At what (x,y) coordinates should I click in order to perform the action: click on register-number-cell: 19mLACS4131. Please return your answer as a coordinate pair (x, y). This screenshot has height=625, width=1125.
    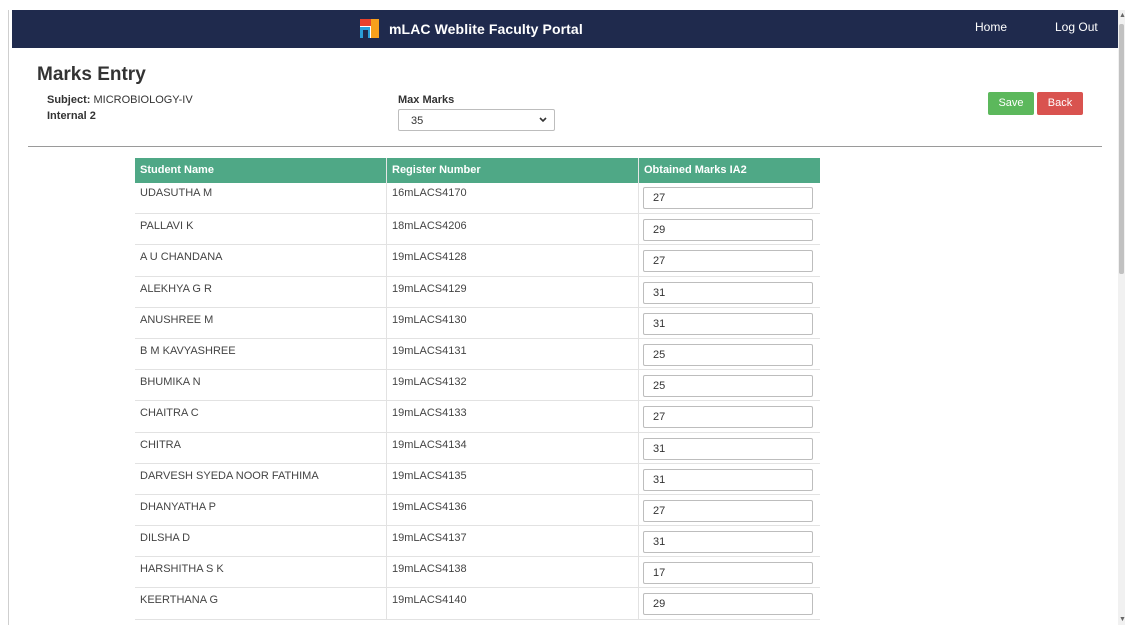
    Looking at the image, I should click on (513, 354).